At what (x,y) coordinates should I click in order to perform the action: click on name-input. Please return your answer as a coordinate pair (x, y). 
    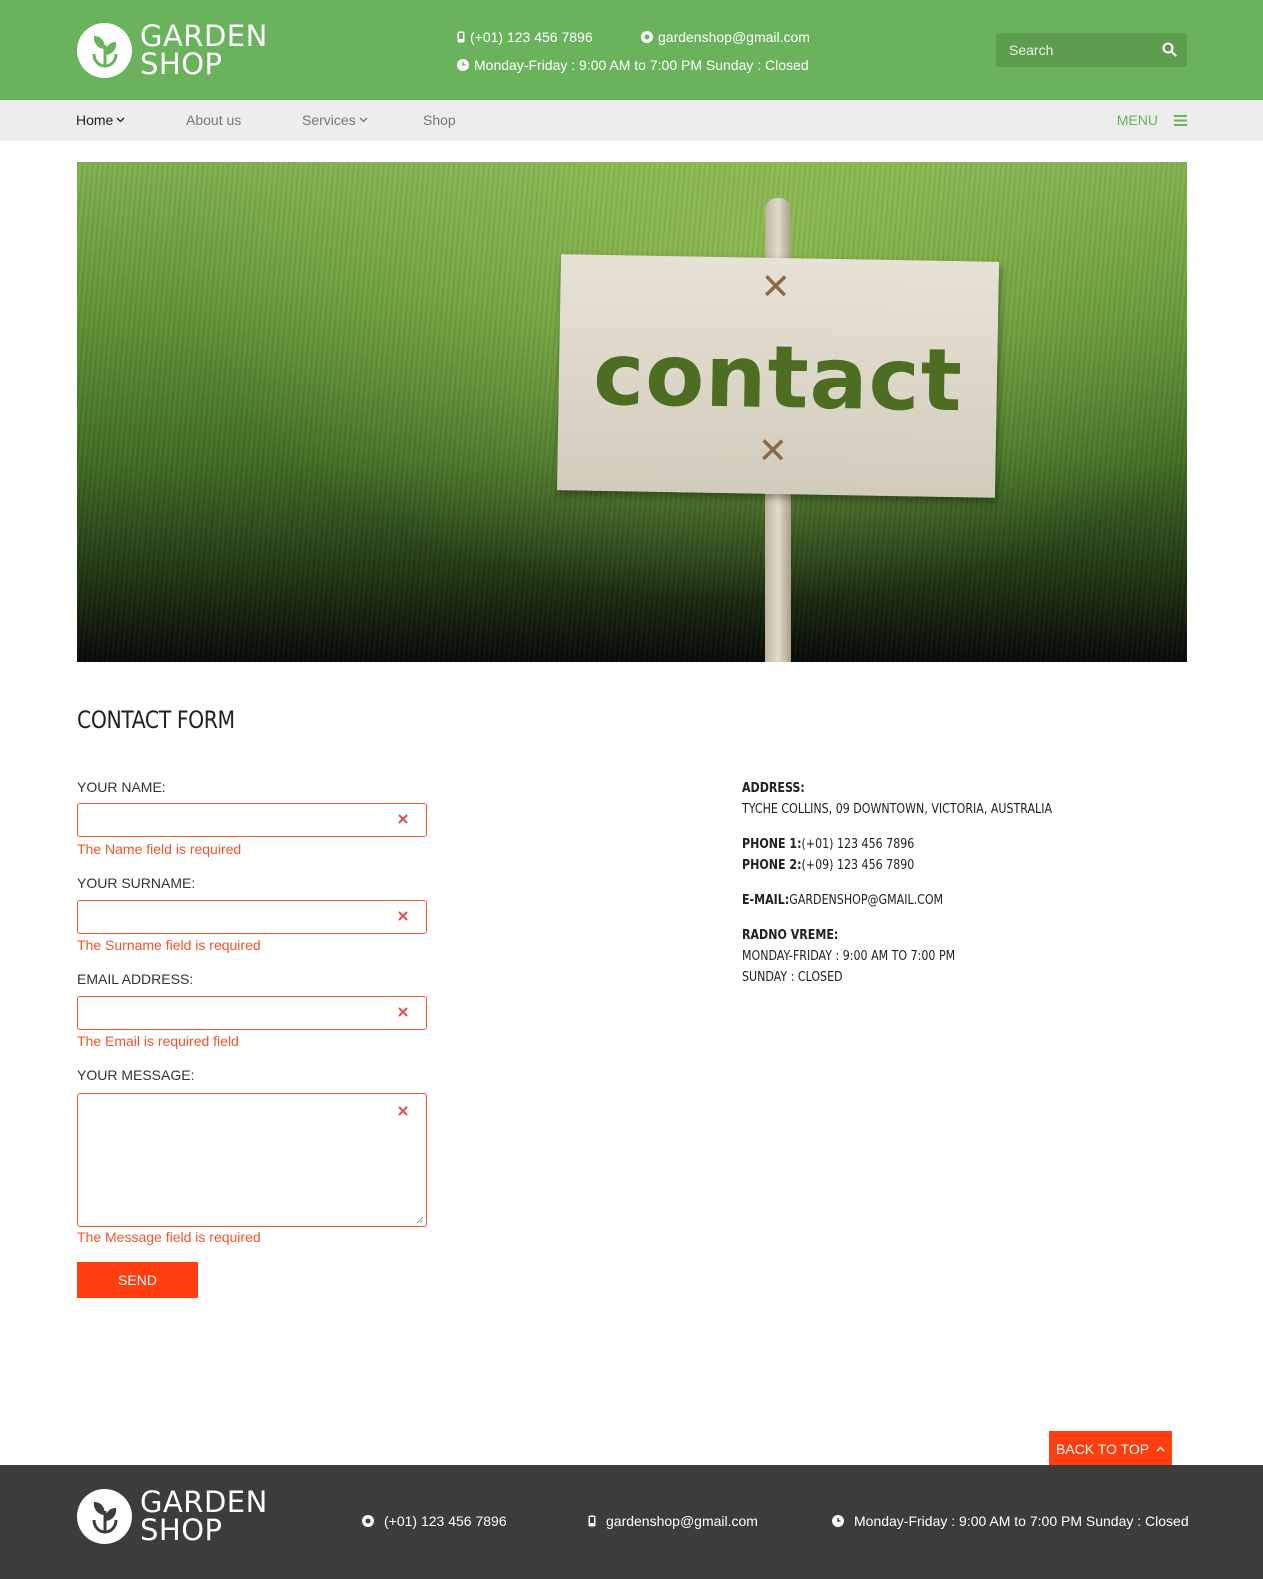
    Looking at the image, I should click on (252, 820).